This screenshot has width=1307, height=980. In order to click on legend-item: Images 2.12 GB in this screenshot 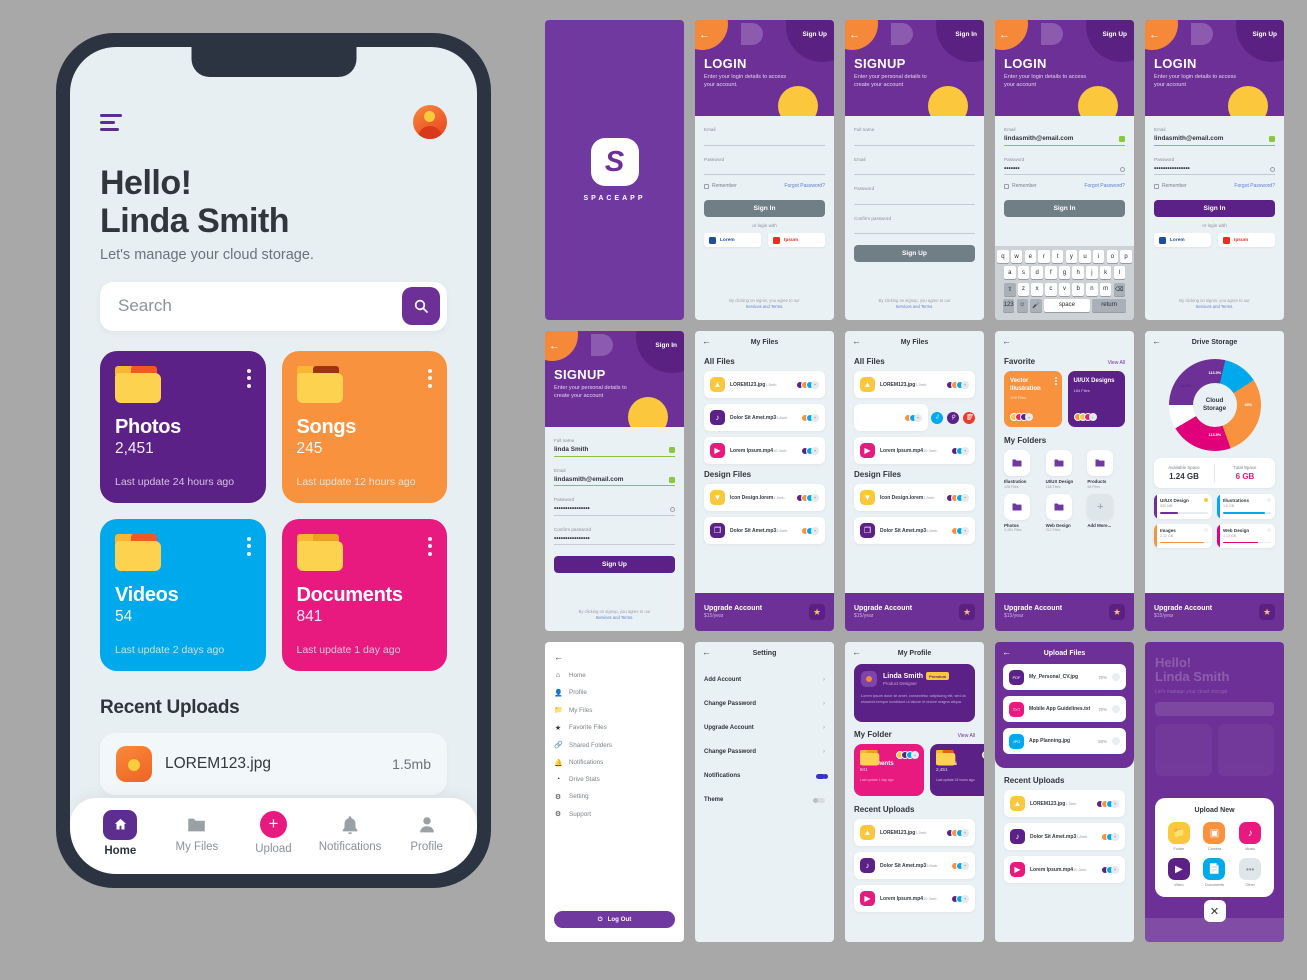, I will do `click(1183, 536)`.